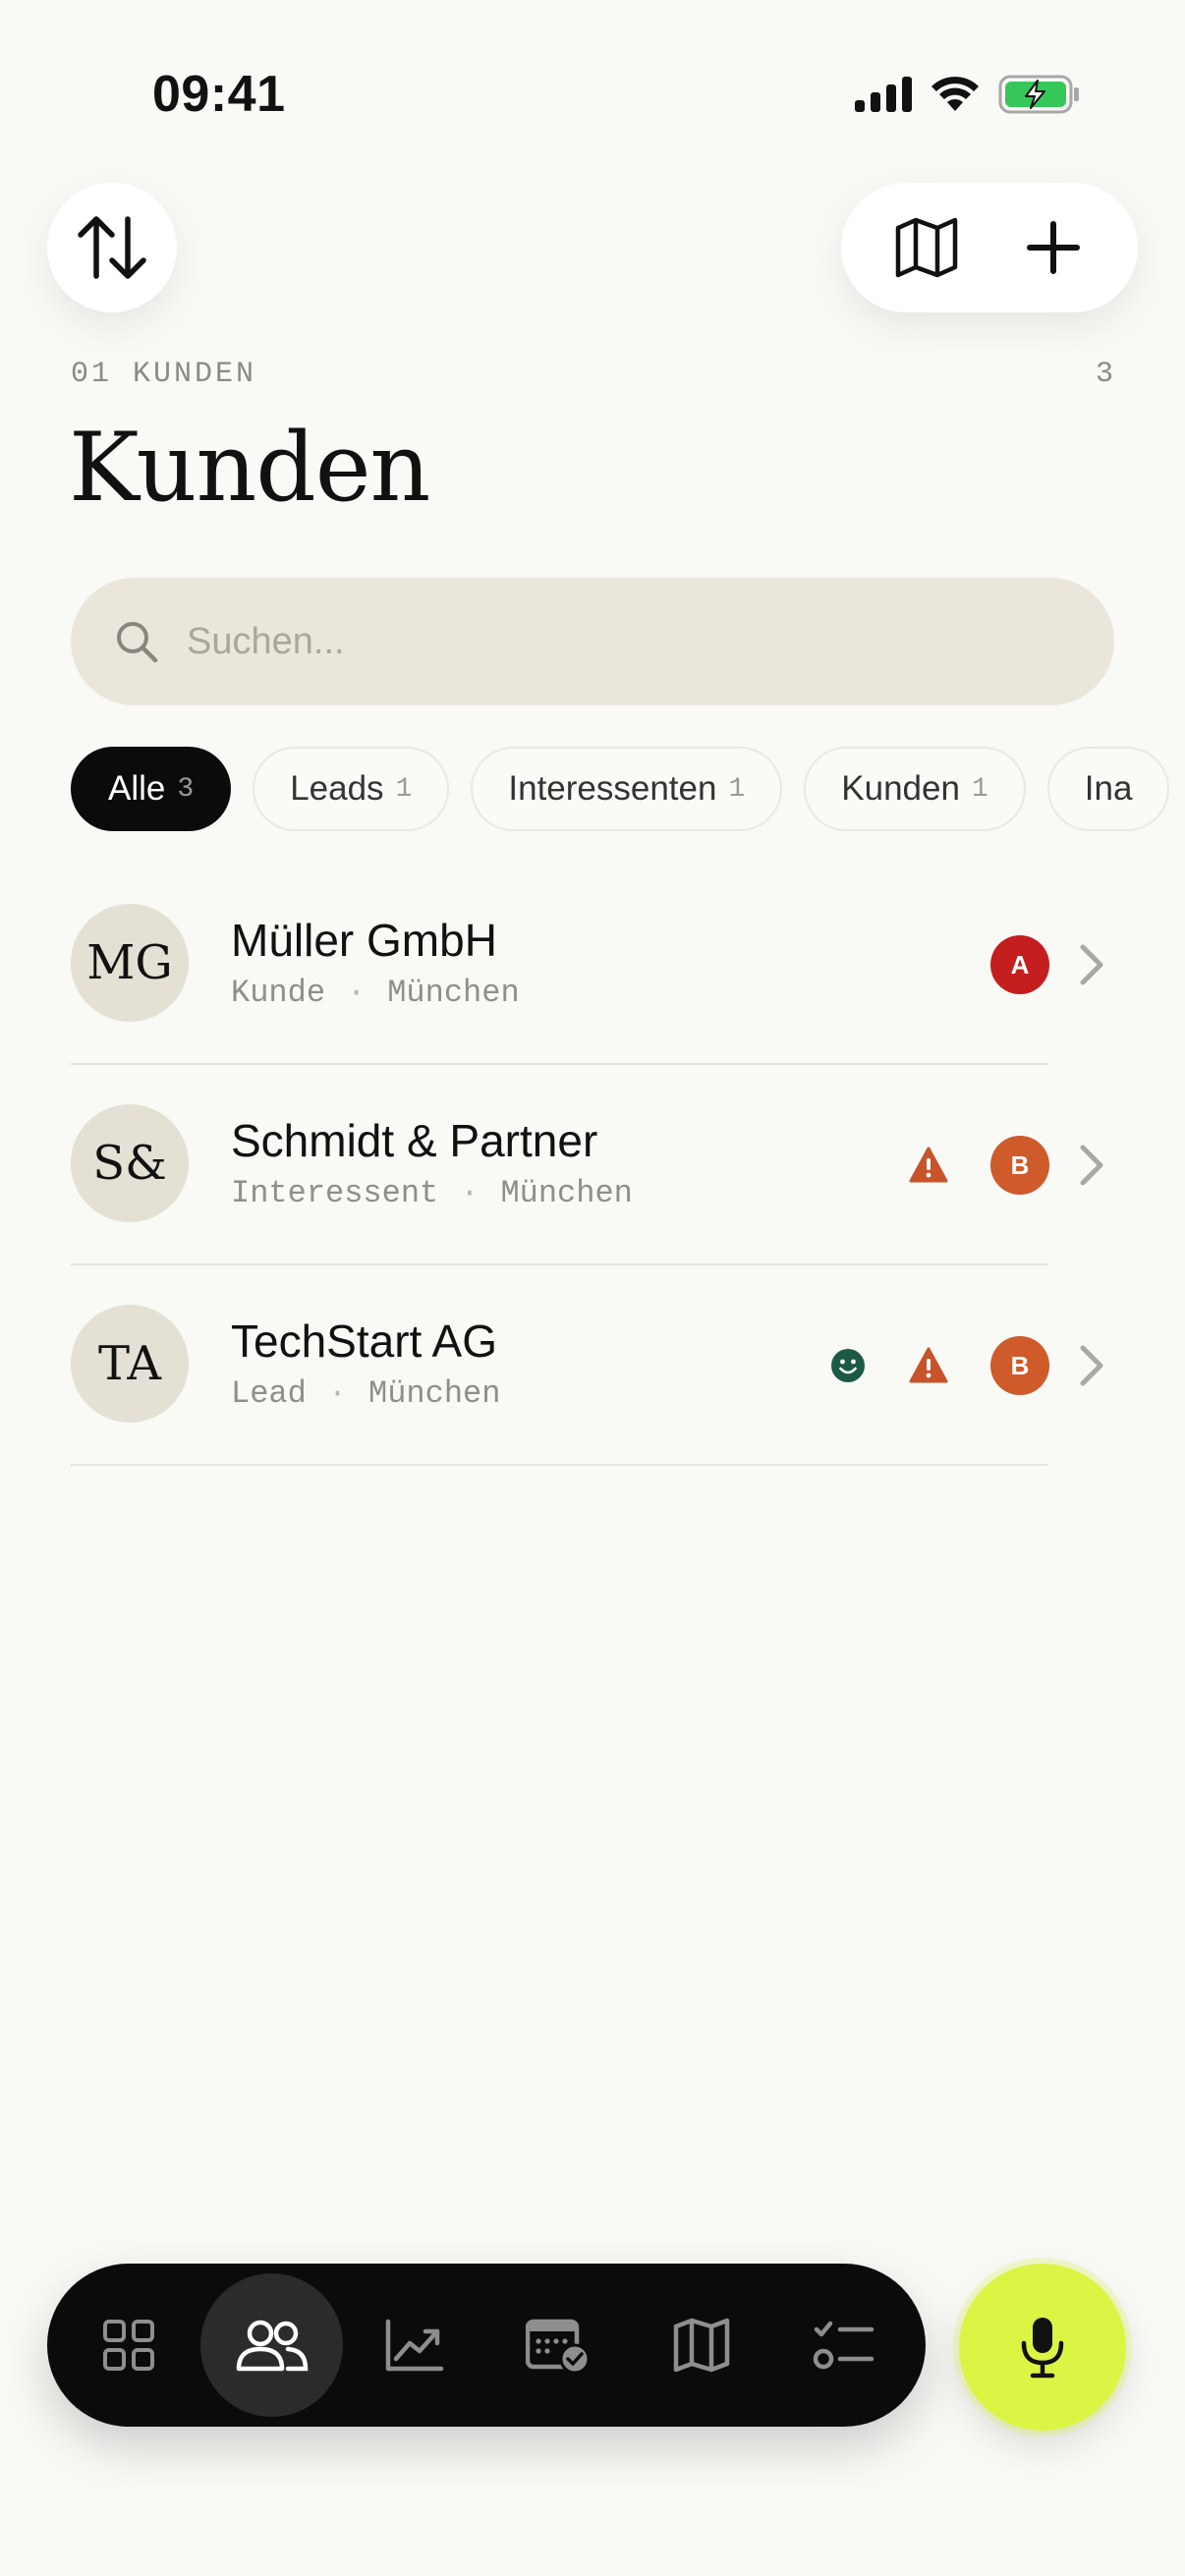 Image resolution: width=1185 pixels, height=2576 pixels. What do you see at coordinates (219, 94) in the screenshot?
I see `status-time: 09:41` at bounding box center [219, 94].